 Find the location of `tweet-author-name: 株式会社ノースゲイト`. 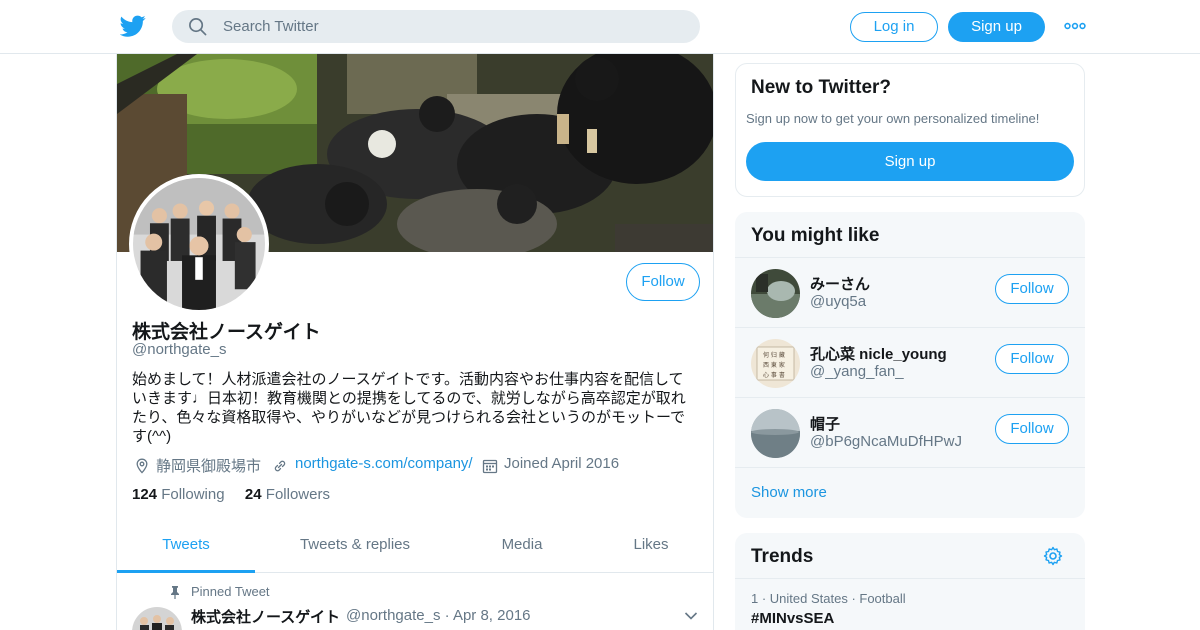

tweet-author-name: 株式会社ノースゲイト is located at coordinates (265, 616).